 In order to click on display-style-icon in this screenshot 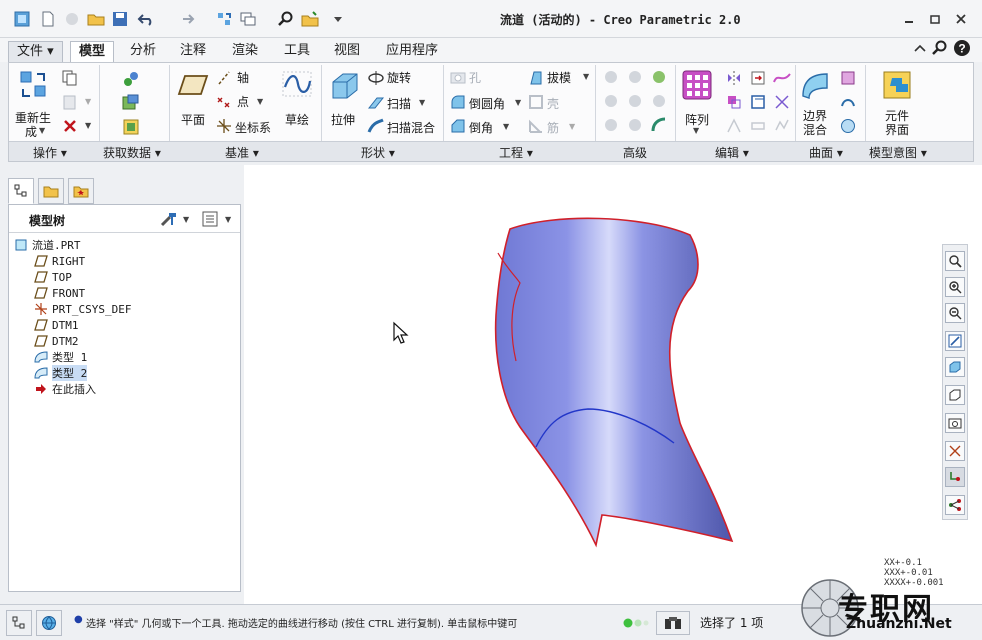, I will do `click(955, 367)`.